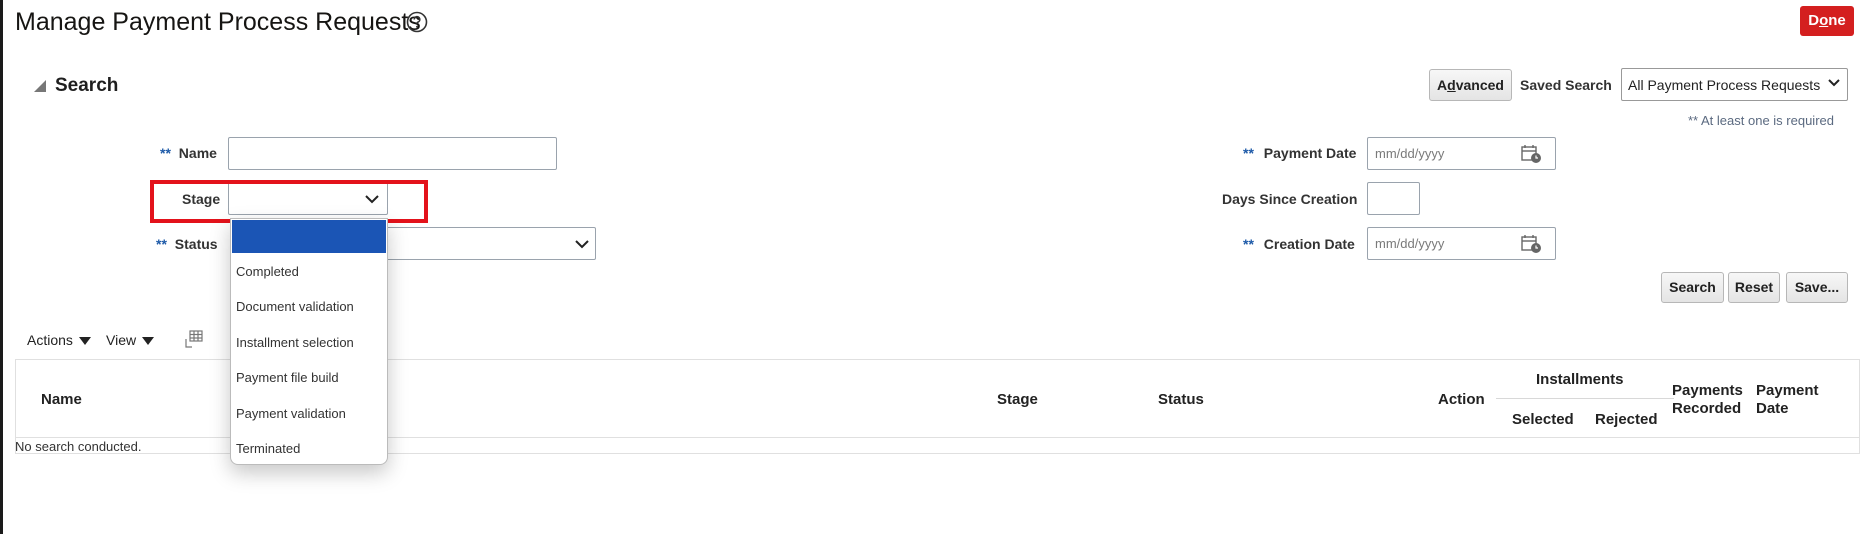  Describe the element at coordinates (1410, 153) in the screenshot. I see `payment-date-placeholder: mm/dd/yyyy` at that location.